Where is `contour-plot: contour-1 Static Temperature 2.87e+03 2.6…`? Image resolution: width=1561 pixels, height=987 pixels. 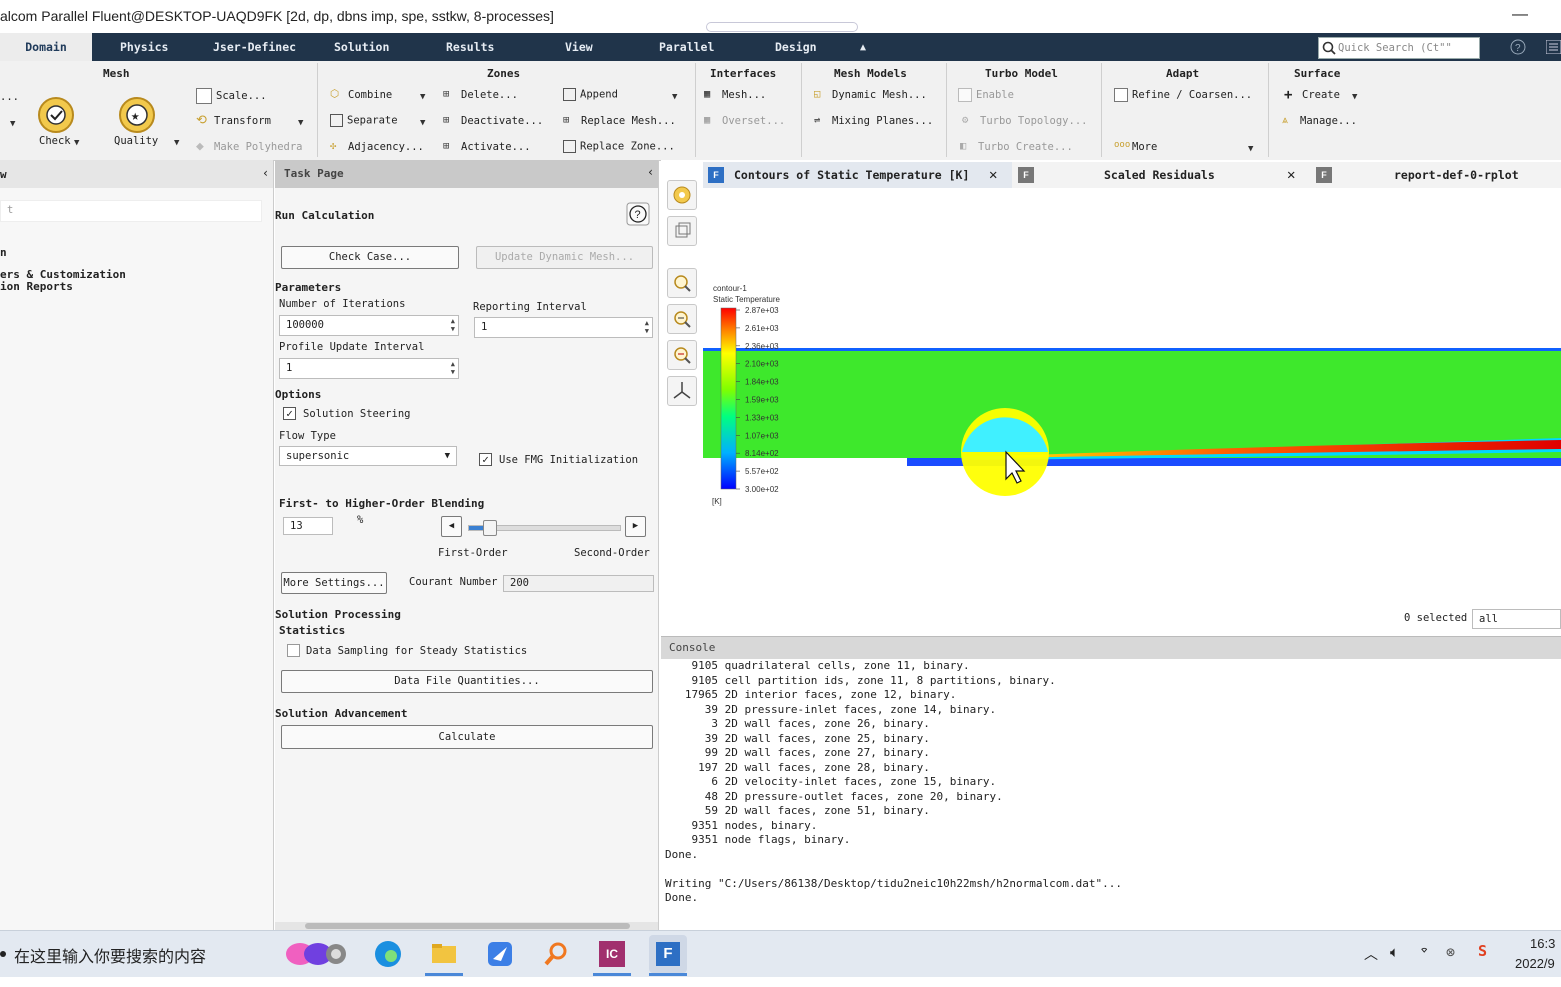
contour-plot: contour-1 Static Temperature 2.87e+03 2.6… is located at coordinates (1132, 395).